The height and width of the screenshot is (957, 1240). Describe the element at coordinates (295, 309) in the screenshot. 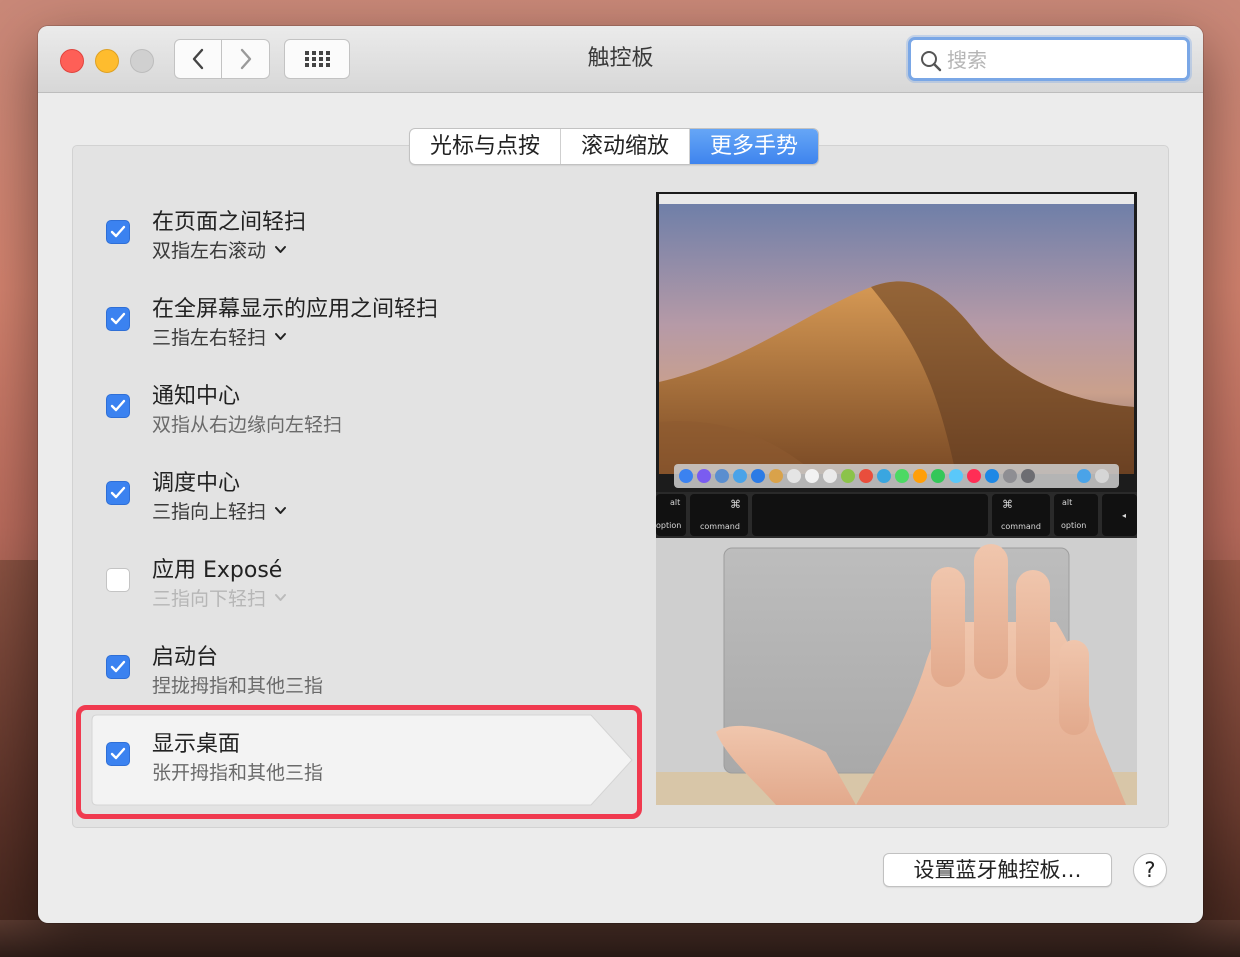

I see `gesture-label: 在全屏幕显示的应用之间轻扫` at that location.